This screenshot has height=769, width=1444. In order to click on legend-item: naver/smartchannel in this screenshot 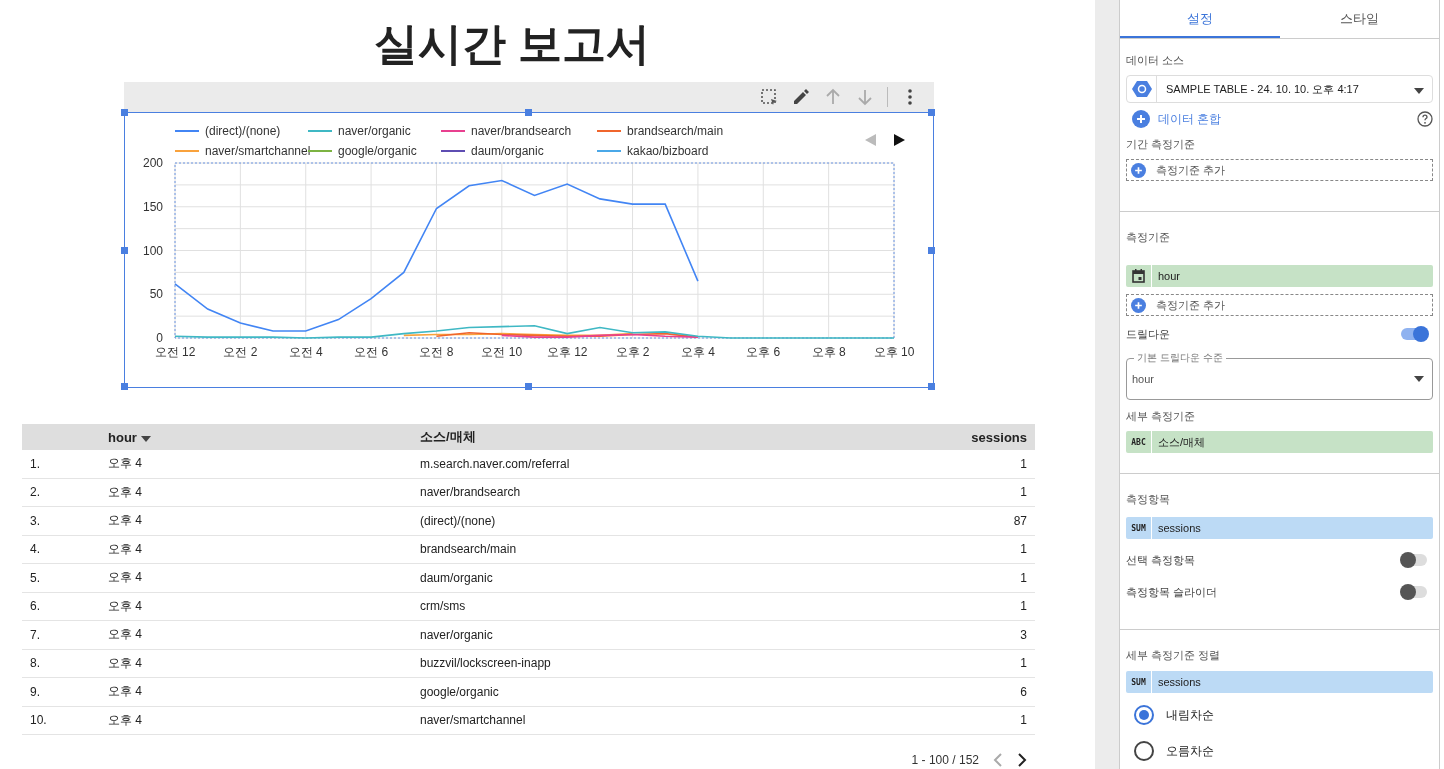, I will do `click(242, 151)`.